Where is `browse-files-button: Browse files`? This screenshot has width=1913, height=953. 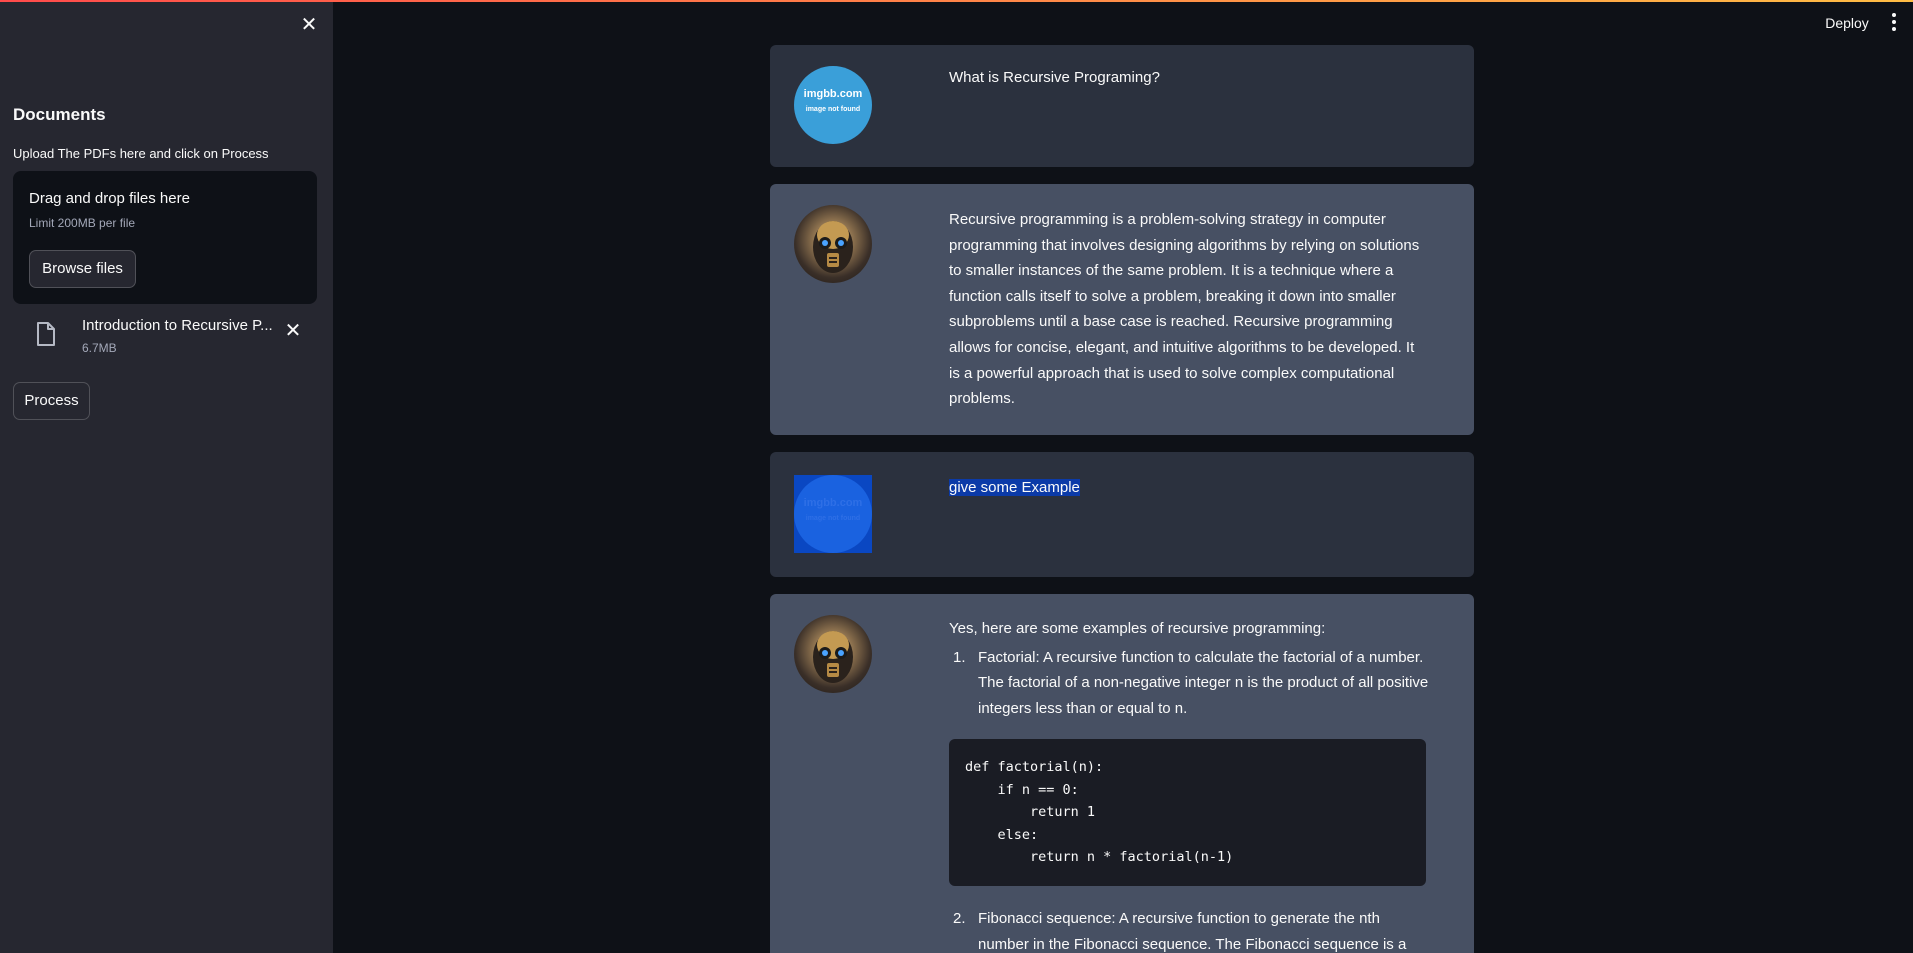 browse-files-button: Browse files is located at coordinates (82, 269).